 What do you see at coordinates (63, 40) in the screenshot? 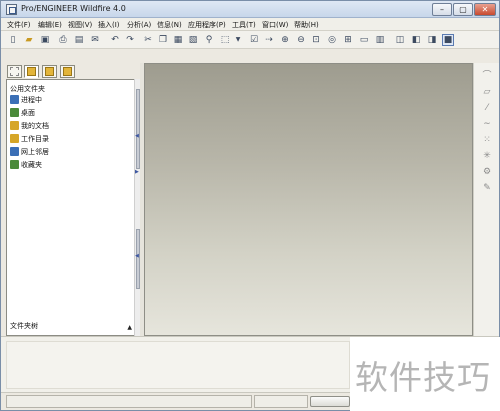
I see `print-icon: ⎙` at bounding box center [63, 40].